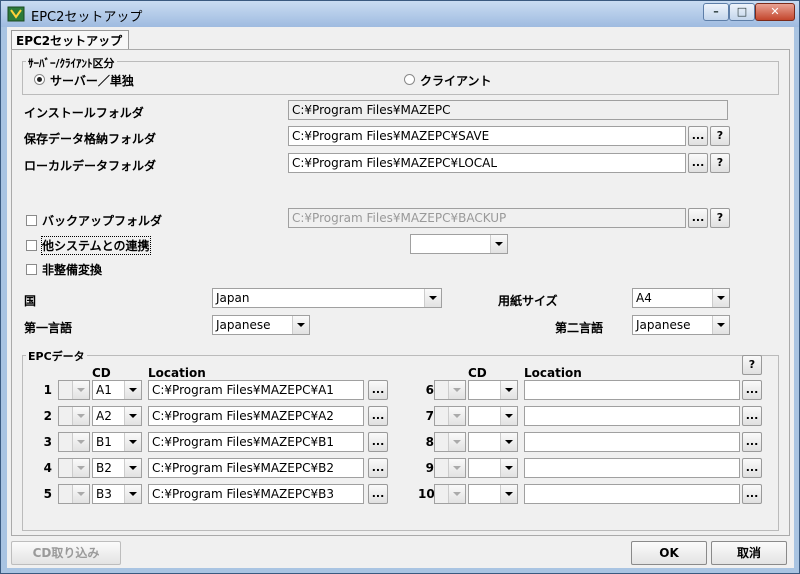  Describe the element at coordinates (256, 416) in the screenshot. I see `epc-location-field: C:¥Program Files¥MAZEPC¥A2` at that location.